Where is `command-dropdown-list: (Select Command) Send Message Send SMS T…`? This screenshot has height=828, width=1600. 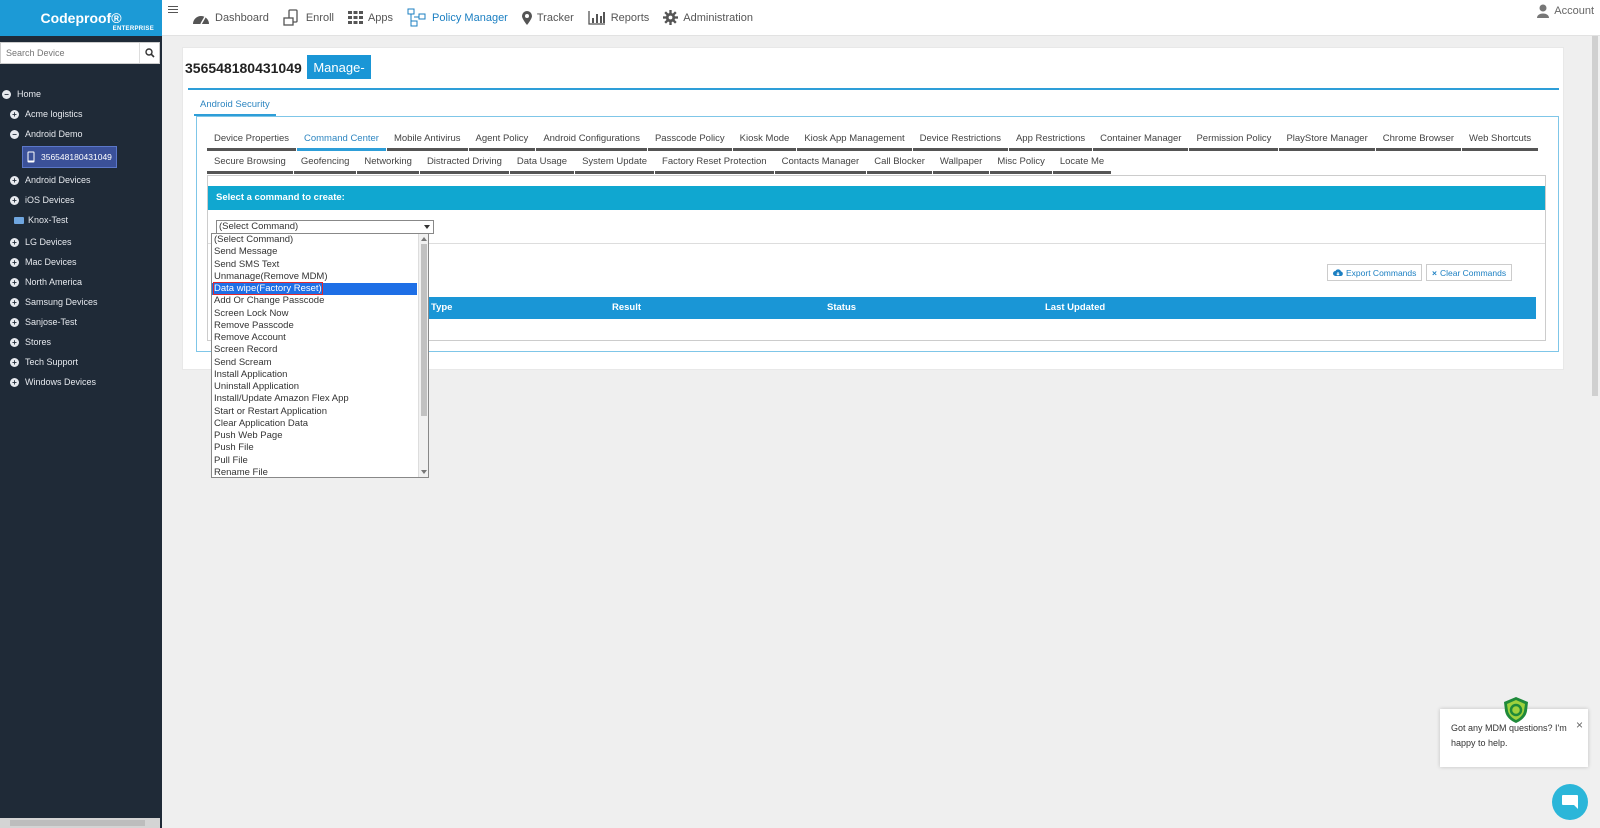 command-dropdown-list: (Select Command) Send Message Send SMS T… is located at coordinates (320, 355).